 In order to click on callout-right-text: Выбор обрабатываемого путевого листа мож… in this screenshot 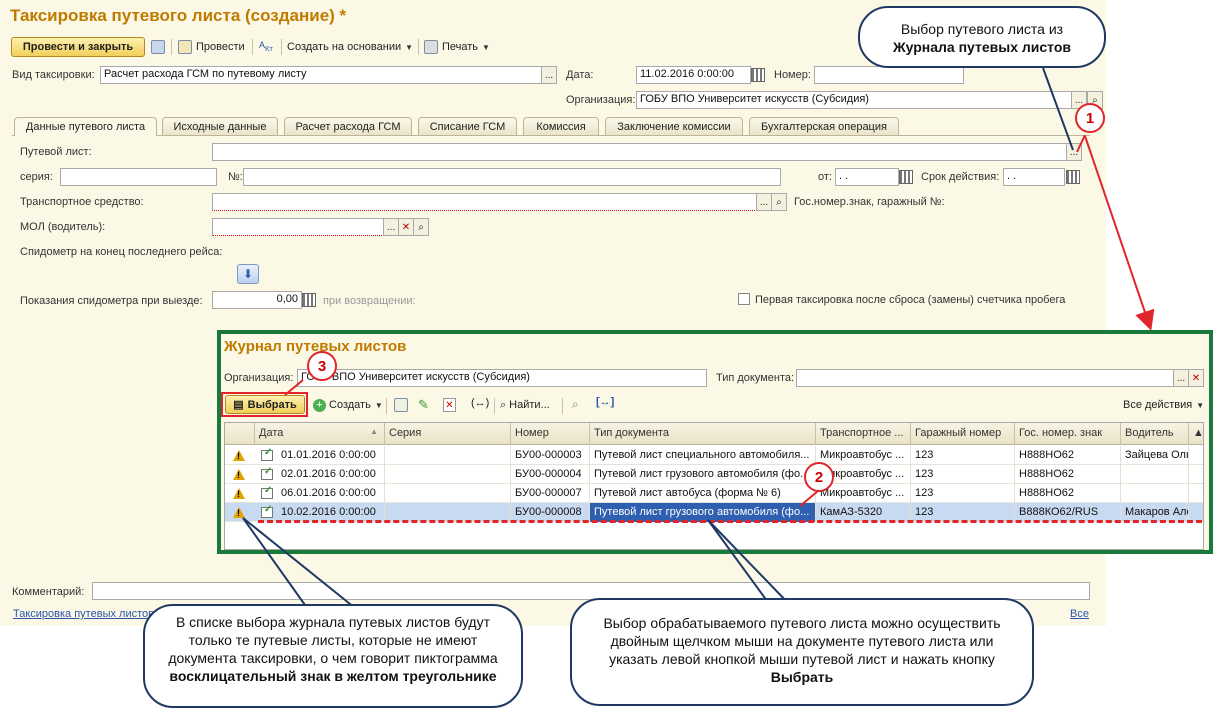, I will do `click(802, 641)`.